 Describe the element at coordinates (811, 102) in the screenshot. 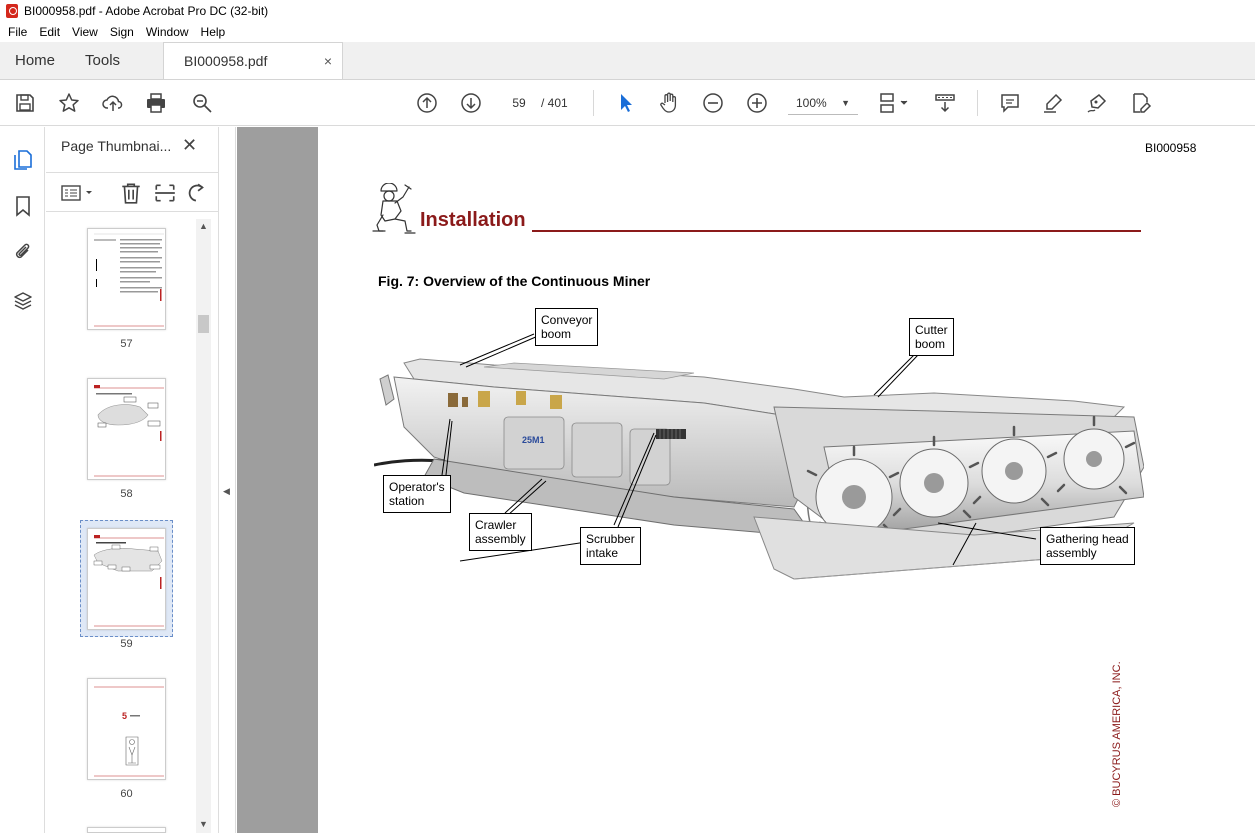

I see `zoom-level-value: 100%` at that location.